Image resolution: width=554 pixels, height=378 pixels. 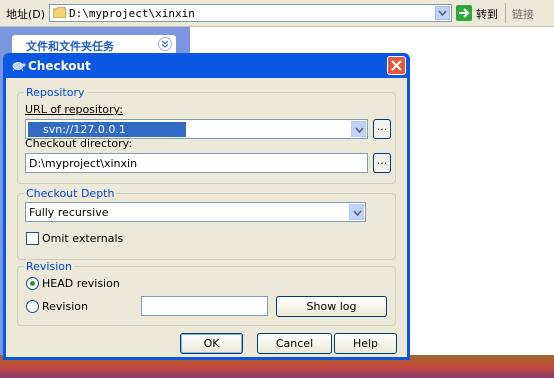 I want to click on depth-combobox: Fully recursive, so click(x=195, y=212).